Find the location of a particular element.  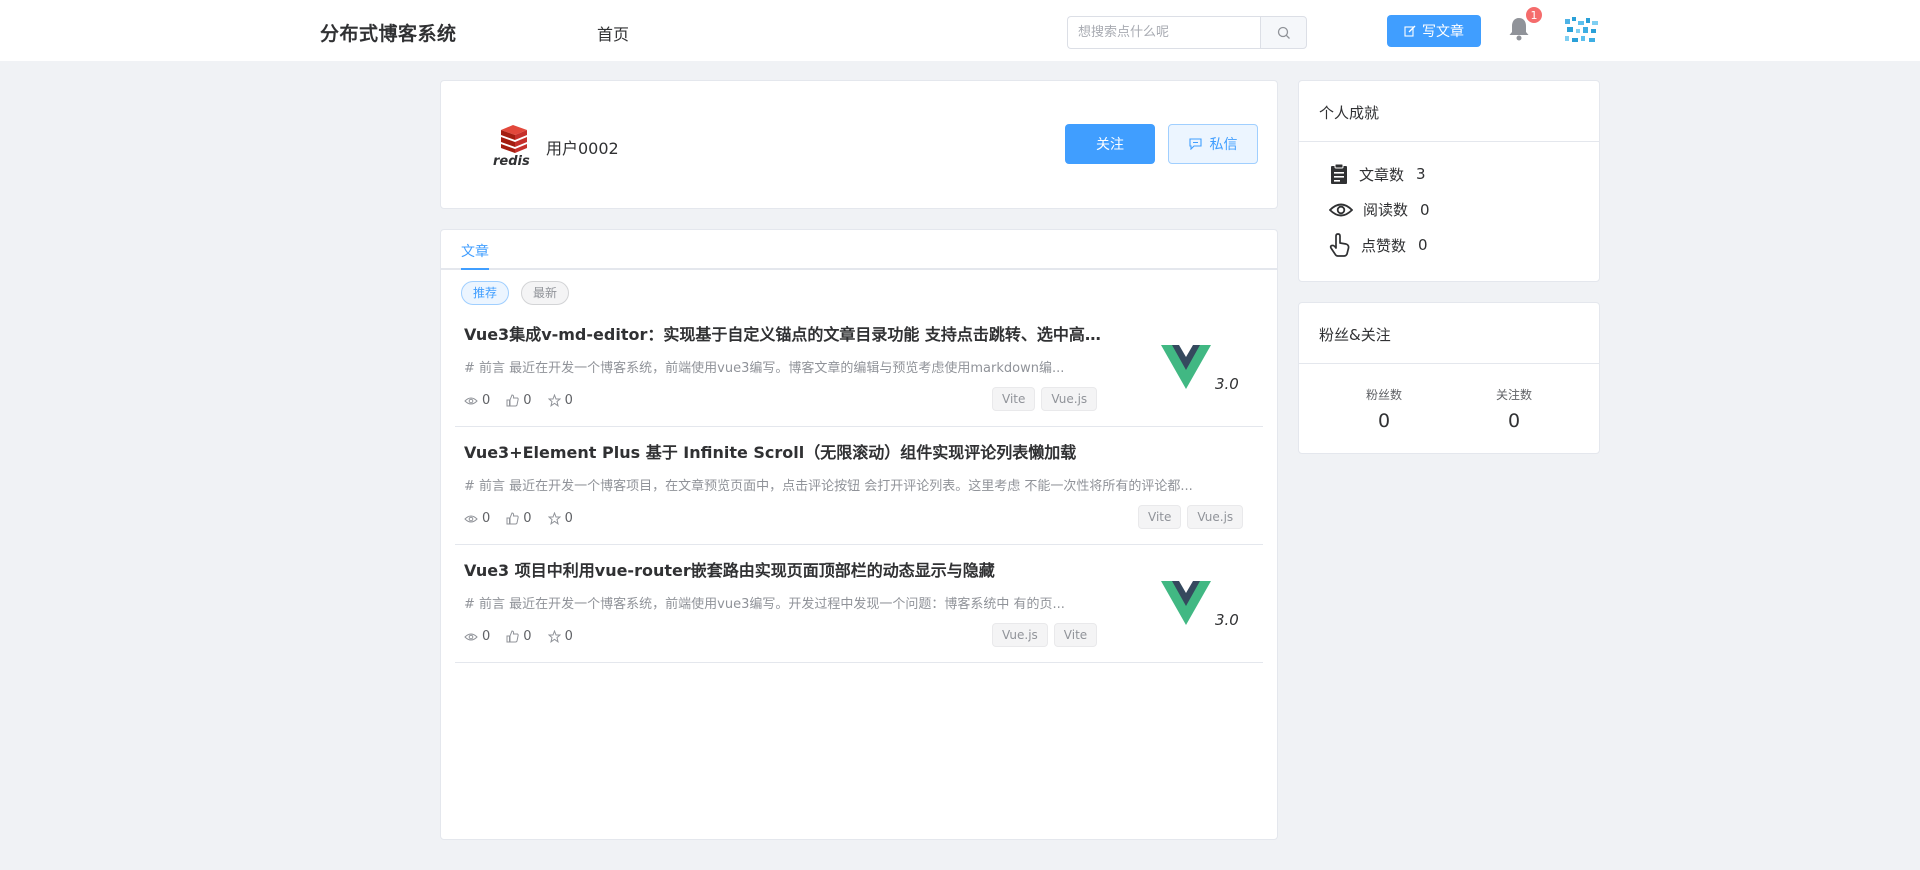

article-count-value: 3 is located at coordinates (1421, 174).